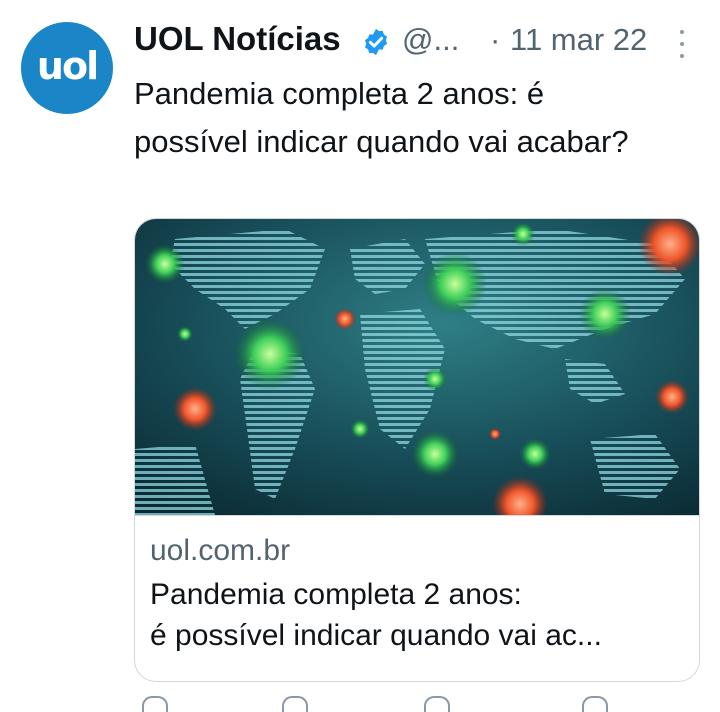 This screenshot has width=720, height=712. I want to click on reply-icon, so click(155, 704).